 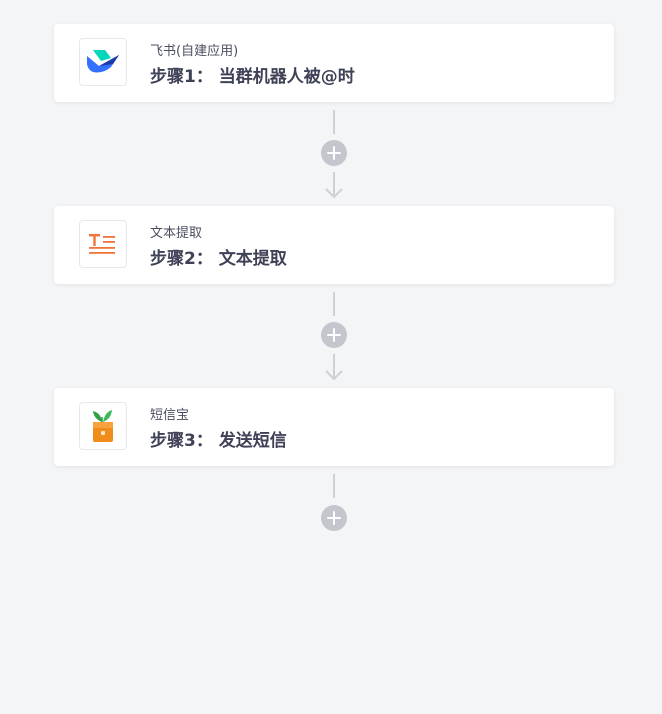 What do you see at coordinates (176, 233) in the screenshot?
I see `step-app-name: 文本提取` at bounding box center [176, 233].